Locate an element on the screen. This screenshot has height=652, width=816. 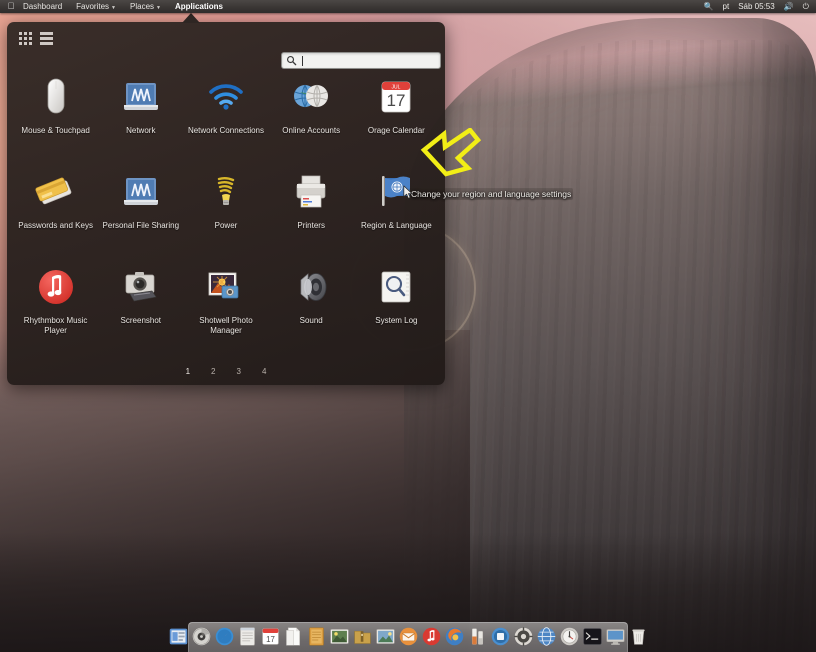
clock: Sáb 05:53 is located at coordinates (756, 6).